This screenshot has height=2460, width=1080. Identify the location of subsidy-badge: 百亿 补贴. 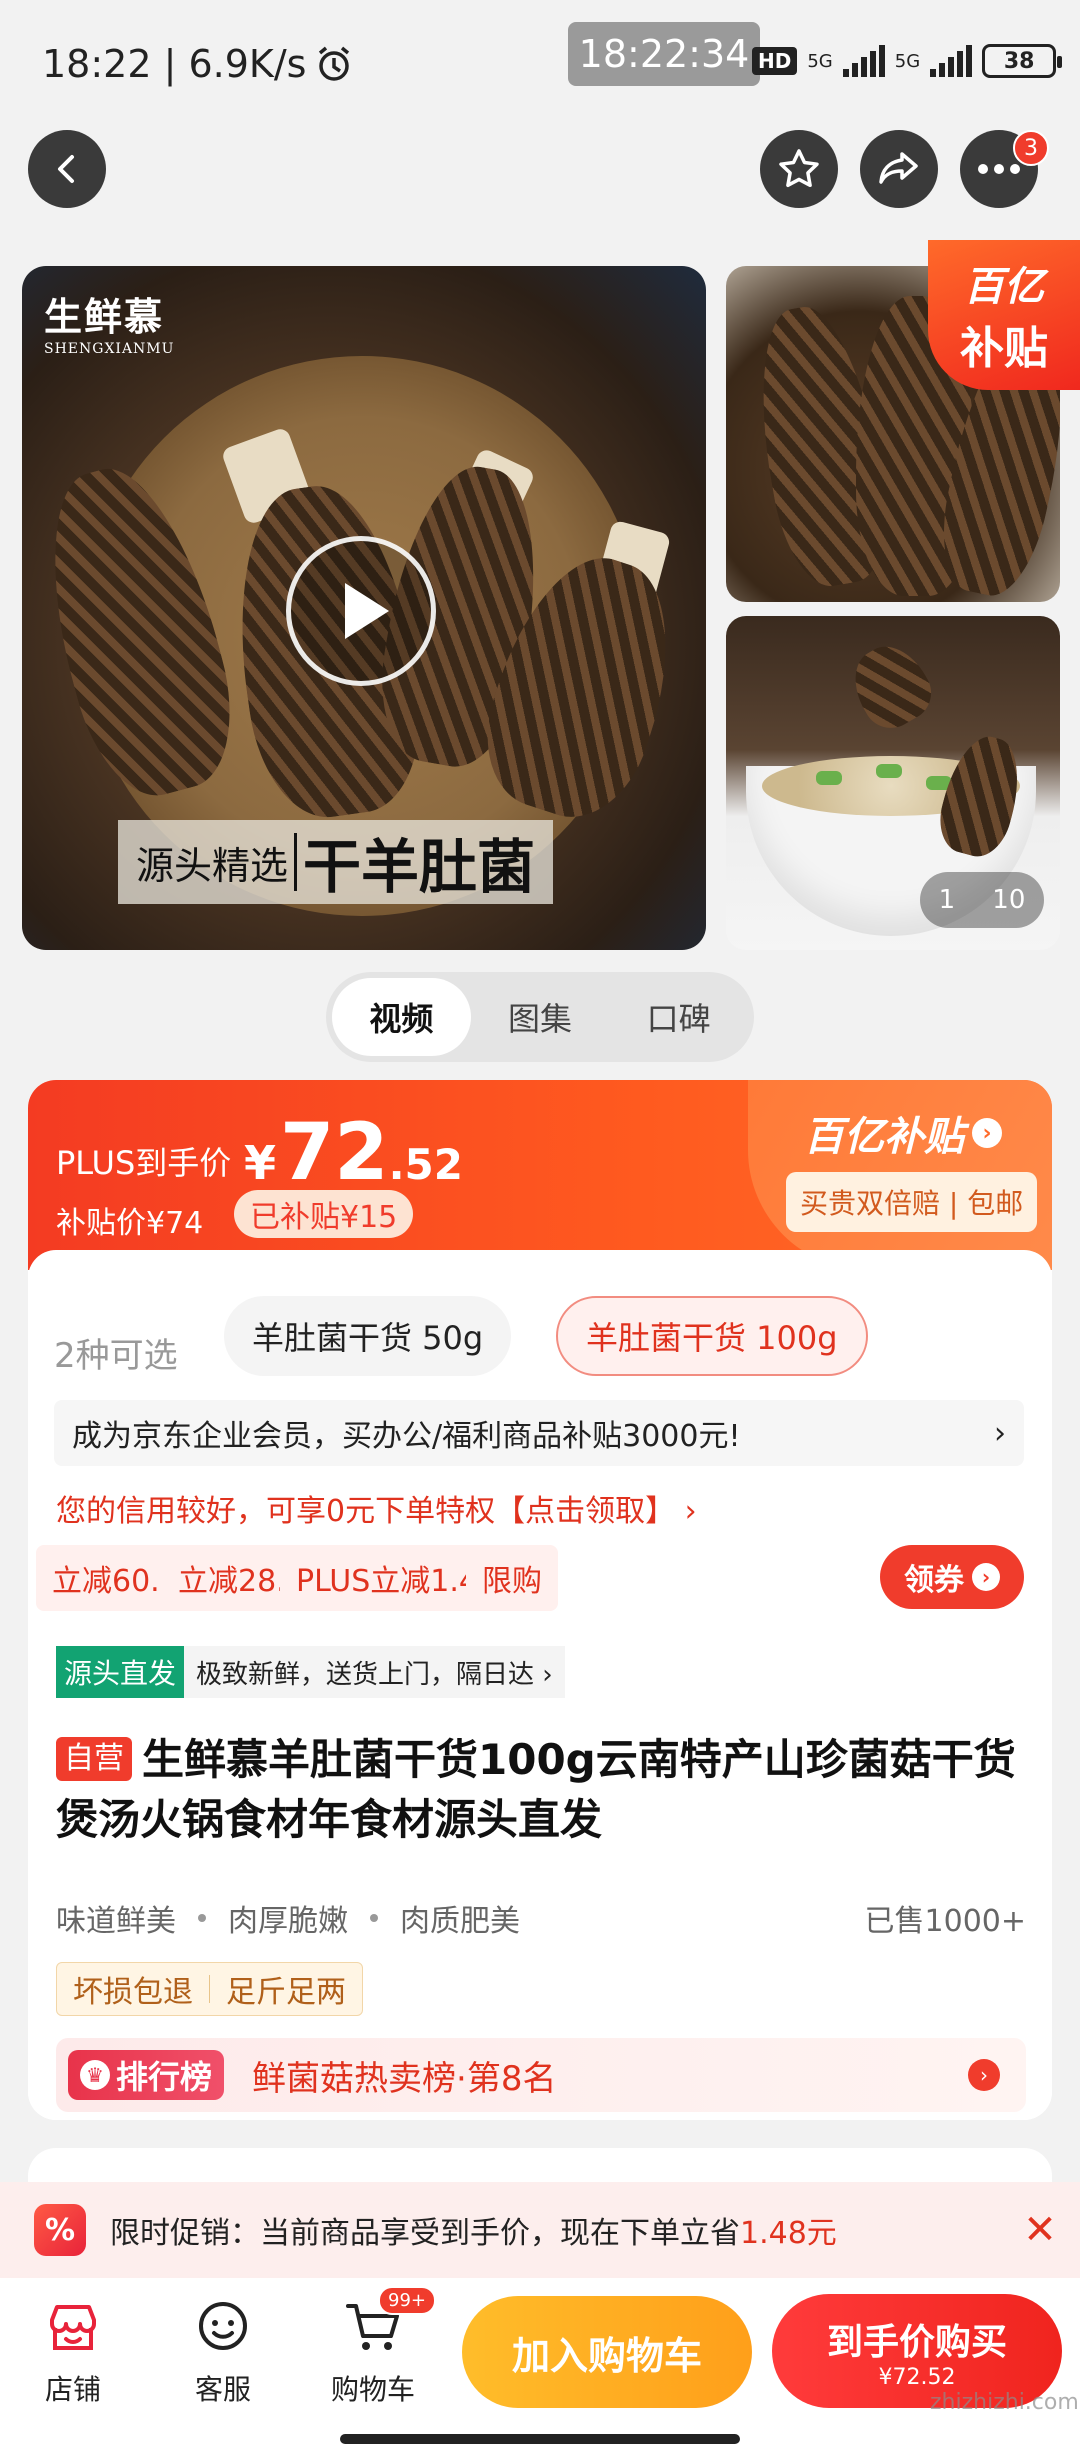
(1004, 315).